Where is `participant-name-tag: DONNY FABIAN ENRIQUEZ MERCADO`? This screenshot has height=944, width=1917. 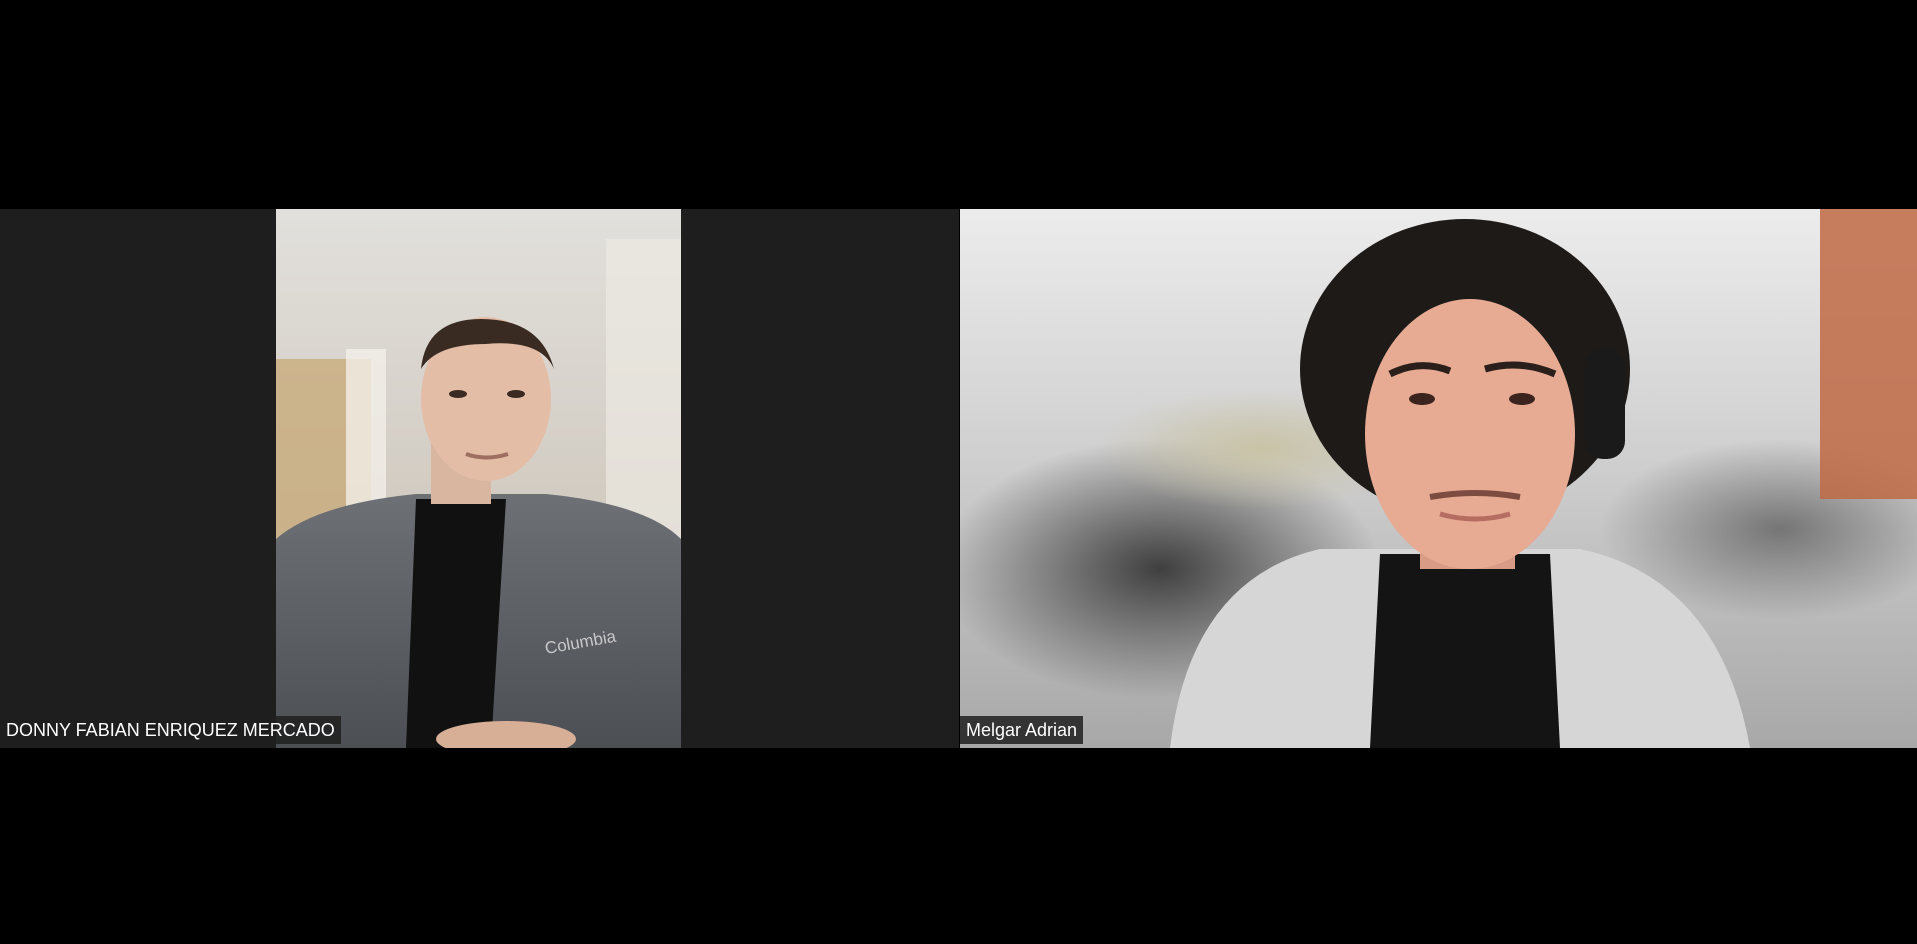
participant-name-tag: DONNY FABIAN ENRIQUEZ MERCADO is located at coordinates (170, 730).